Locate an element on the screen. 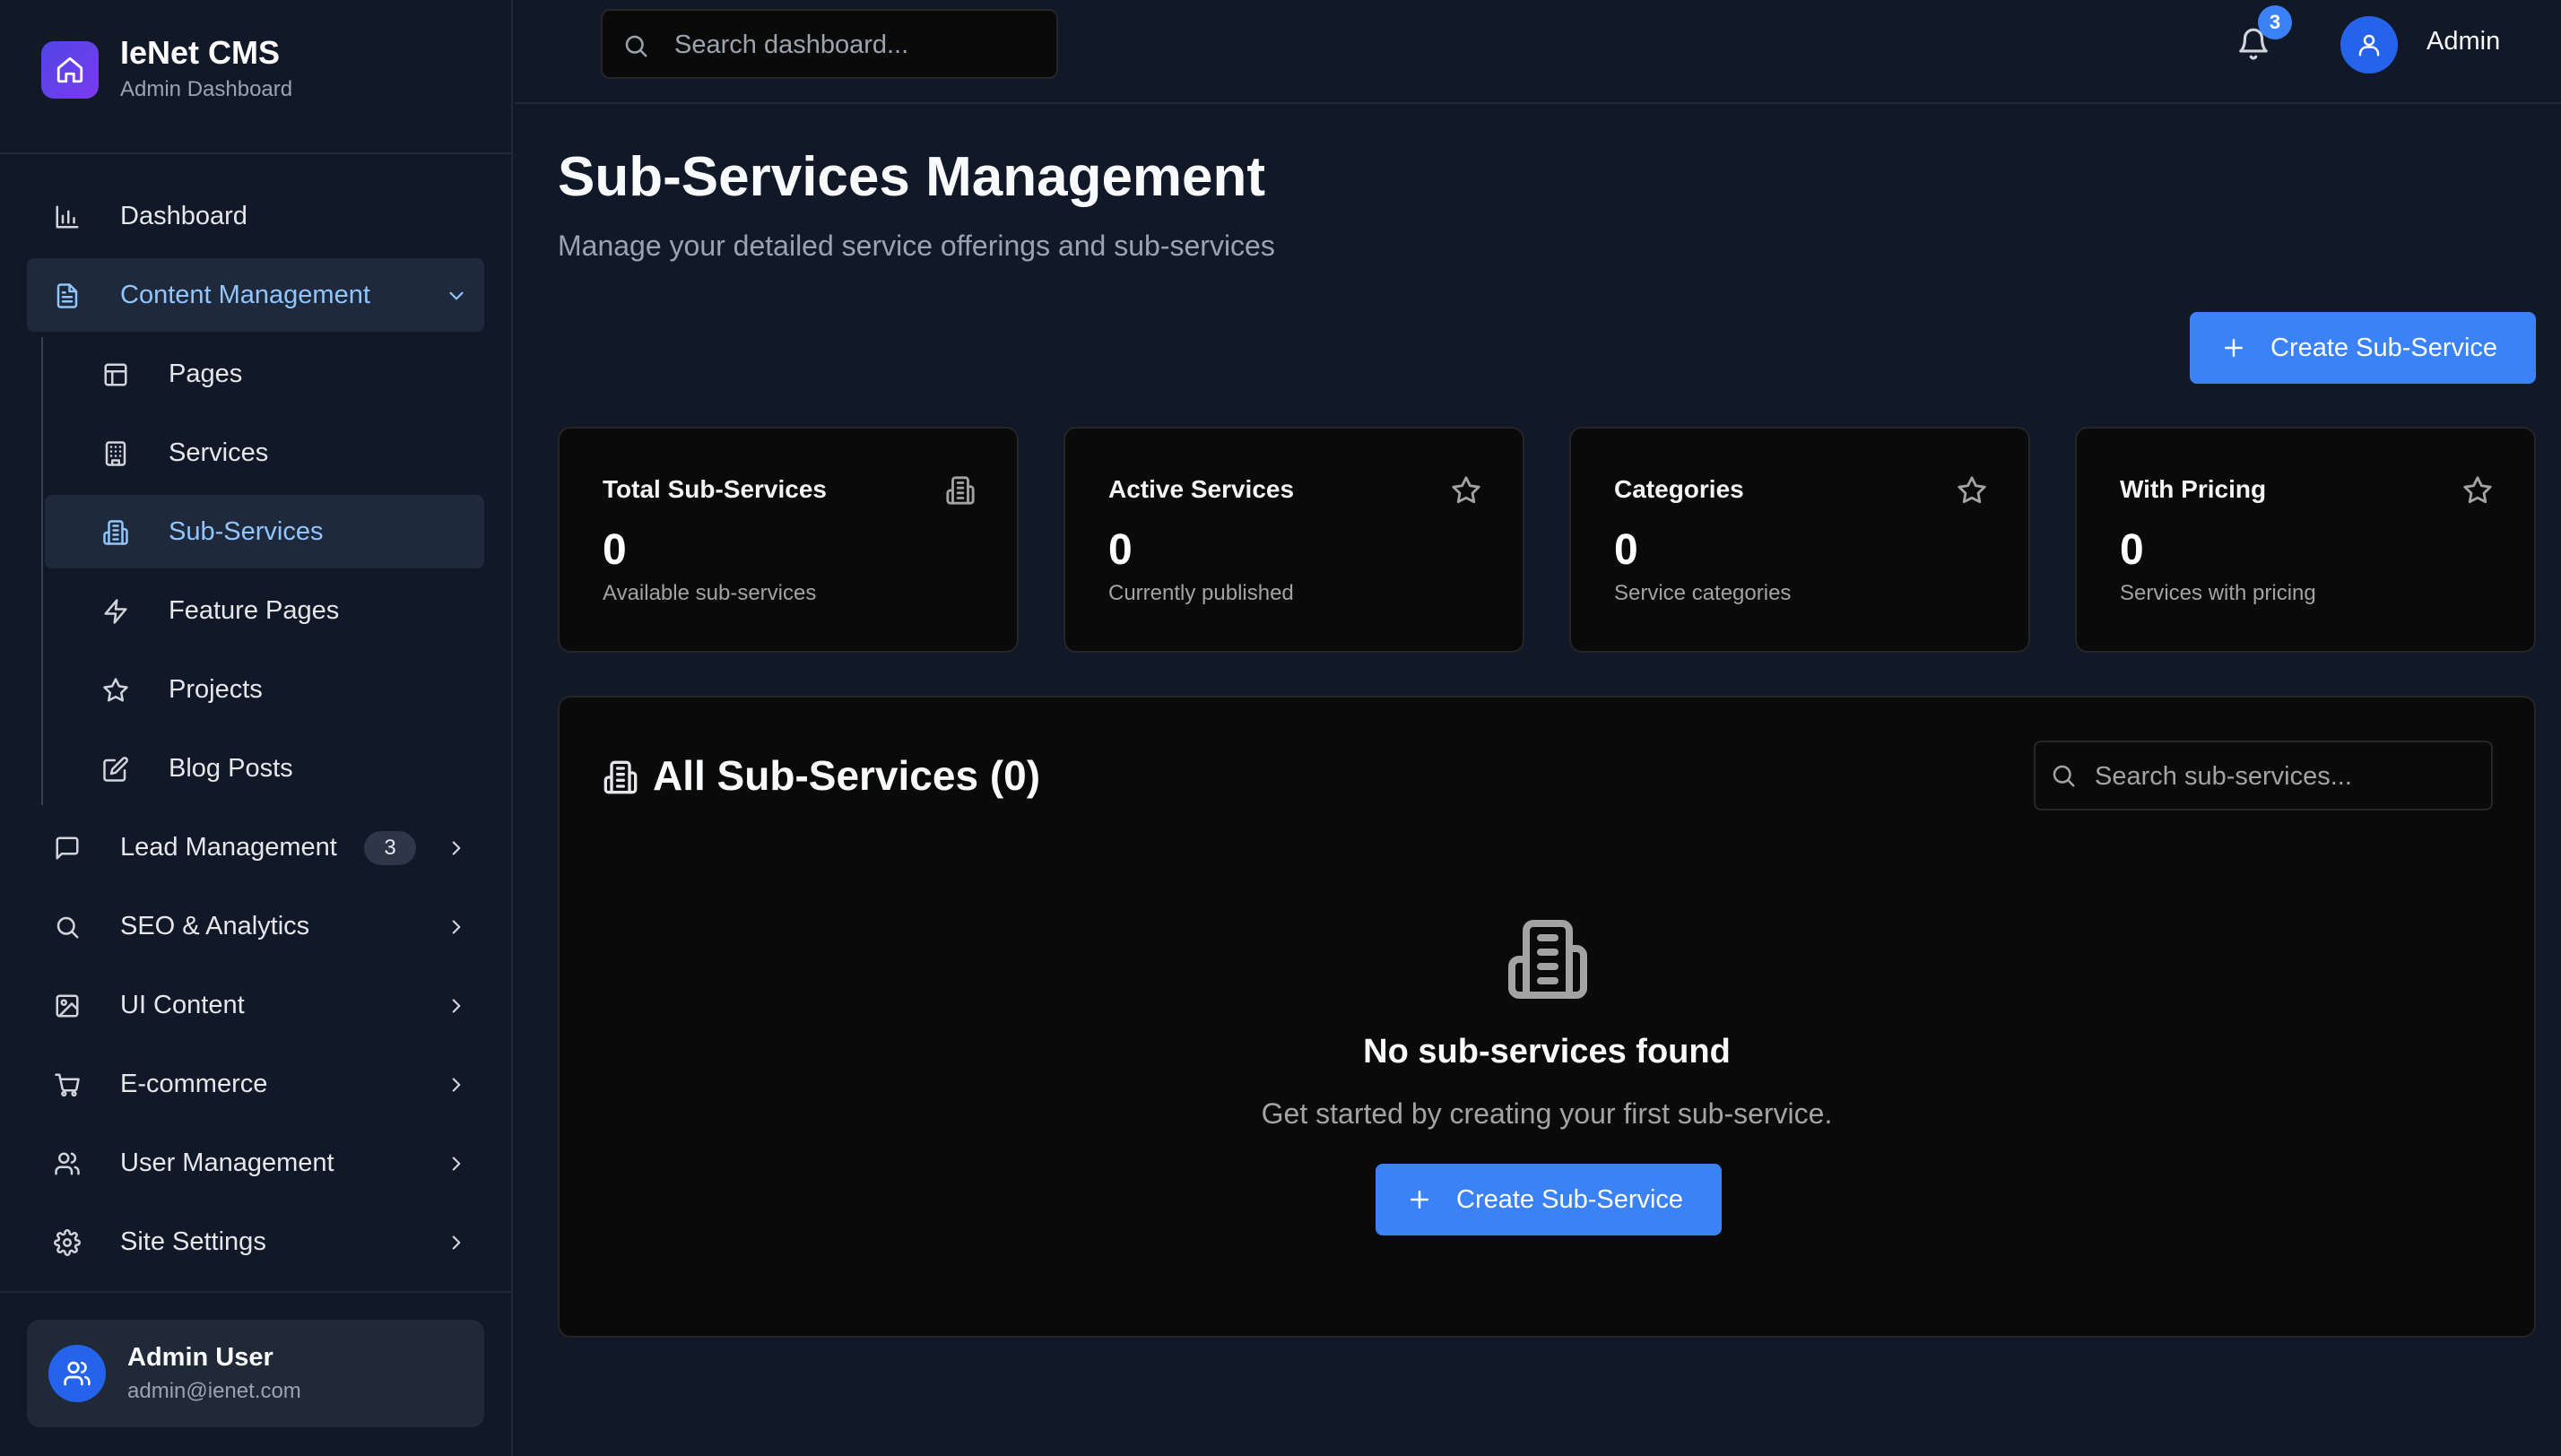 This screenshot has height=1456, width=2561. panel-title: All Sub-Services (0) is located at coordinates (847, 776).